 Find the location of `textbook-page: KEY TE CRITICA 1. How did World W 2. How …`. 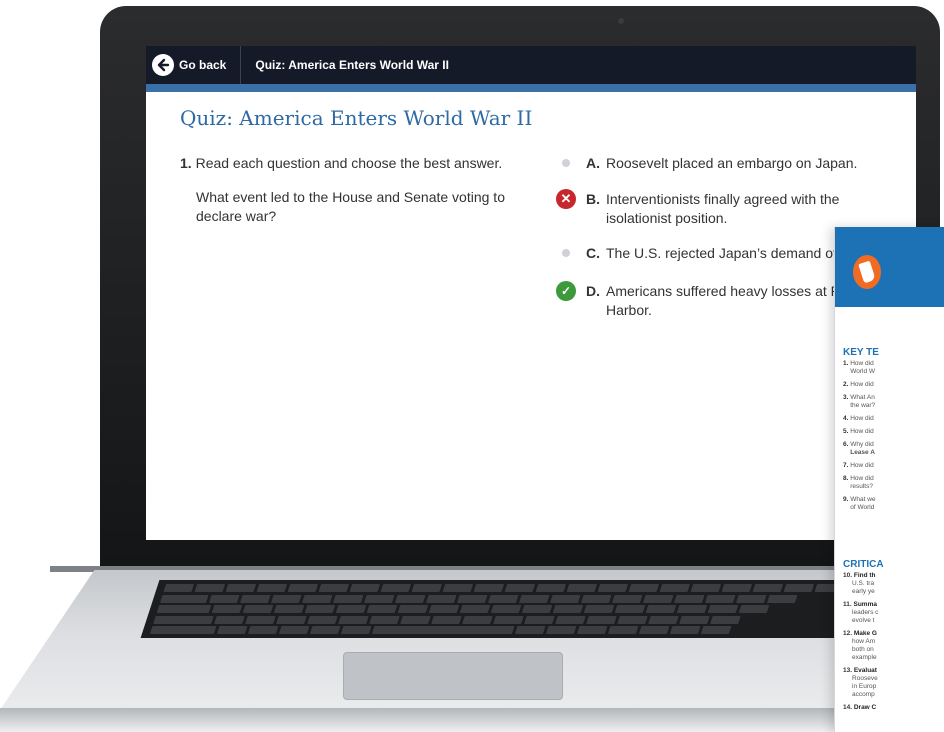

textbook-page: KEY TE CRITICA 1. How did World W 2. How … is located at coordinates (889, 479).